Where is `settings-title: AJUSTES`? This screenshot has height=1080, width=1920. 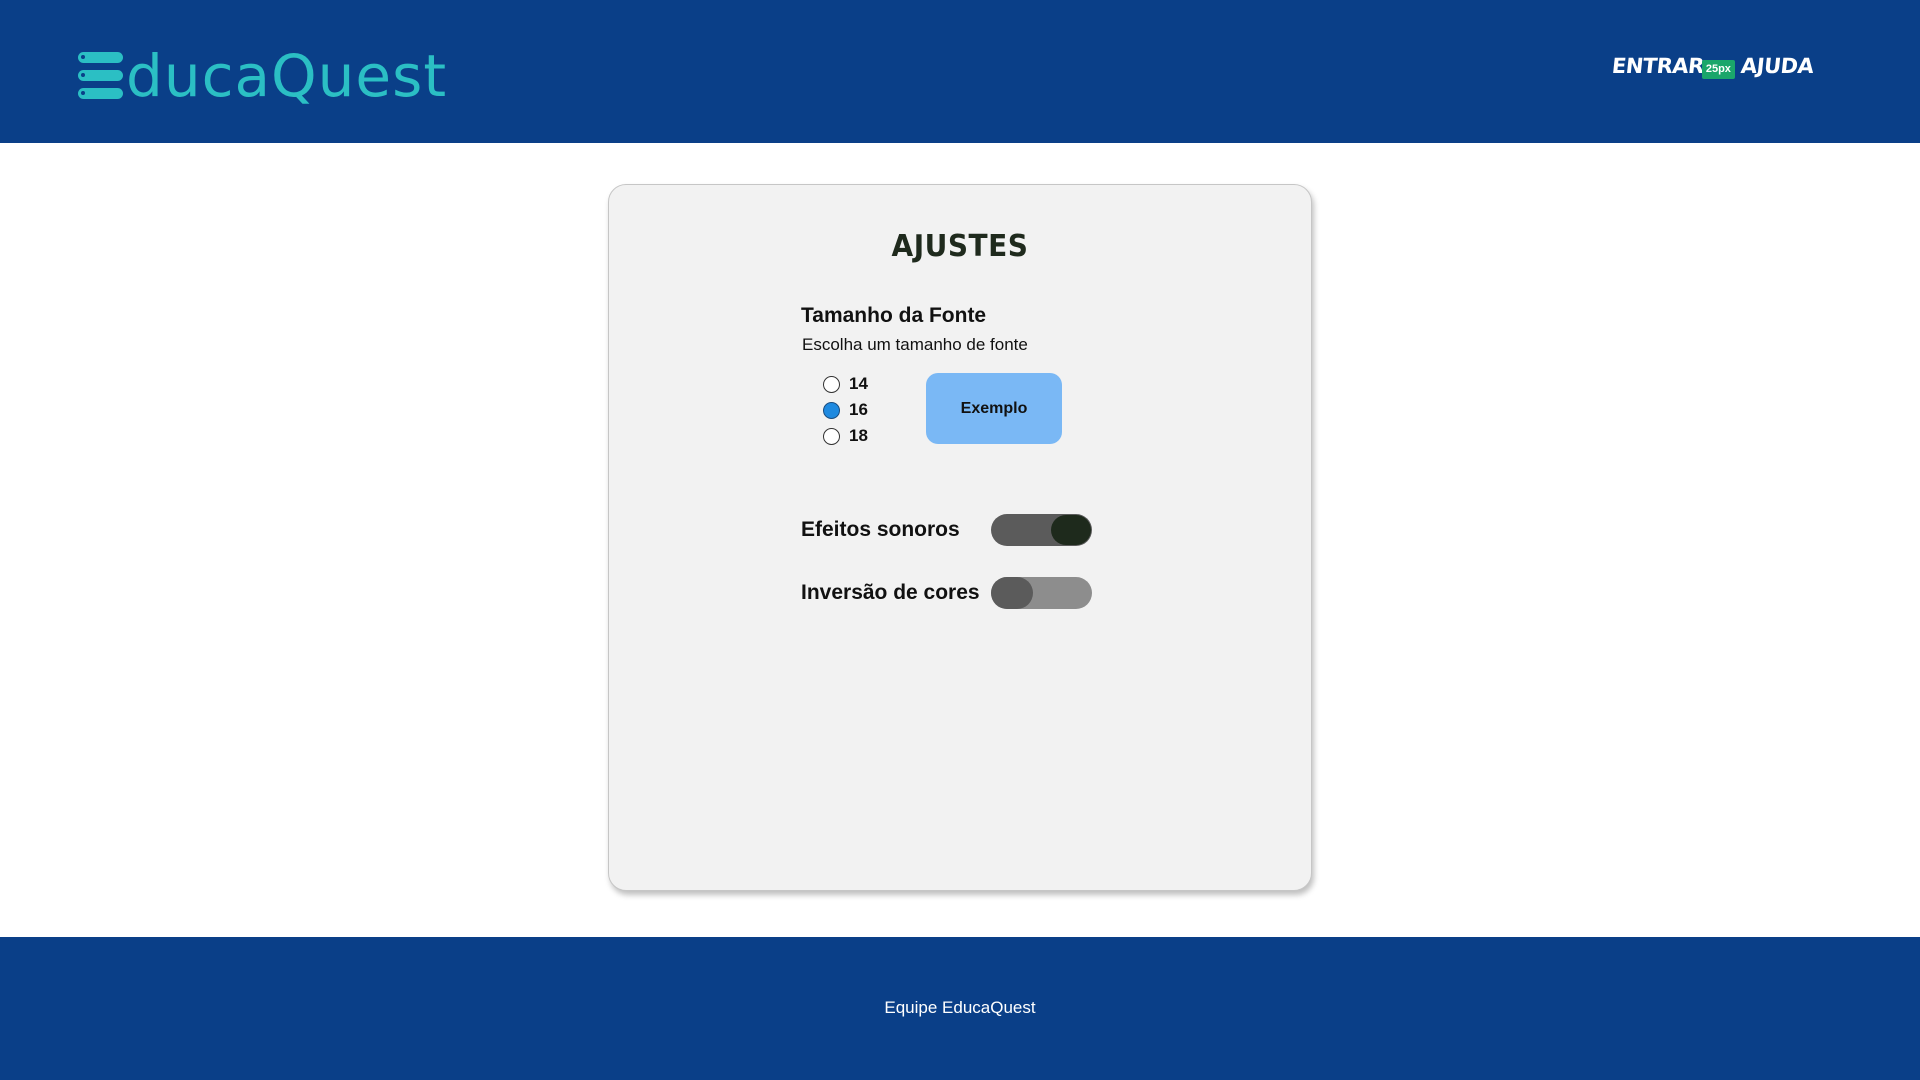 settings-title: AJUSTES is located at coordinates (960, 245).